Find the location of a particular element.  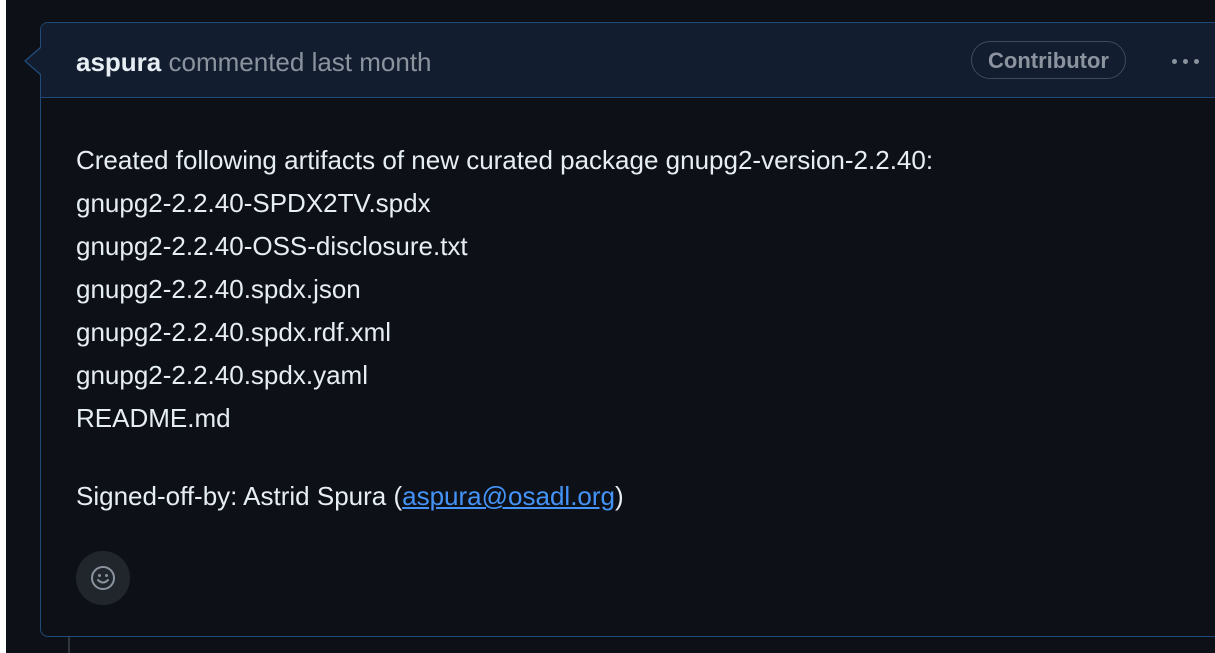

comment-header-text: aspura commented last month is located at coordinates (254, 62).